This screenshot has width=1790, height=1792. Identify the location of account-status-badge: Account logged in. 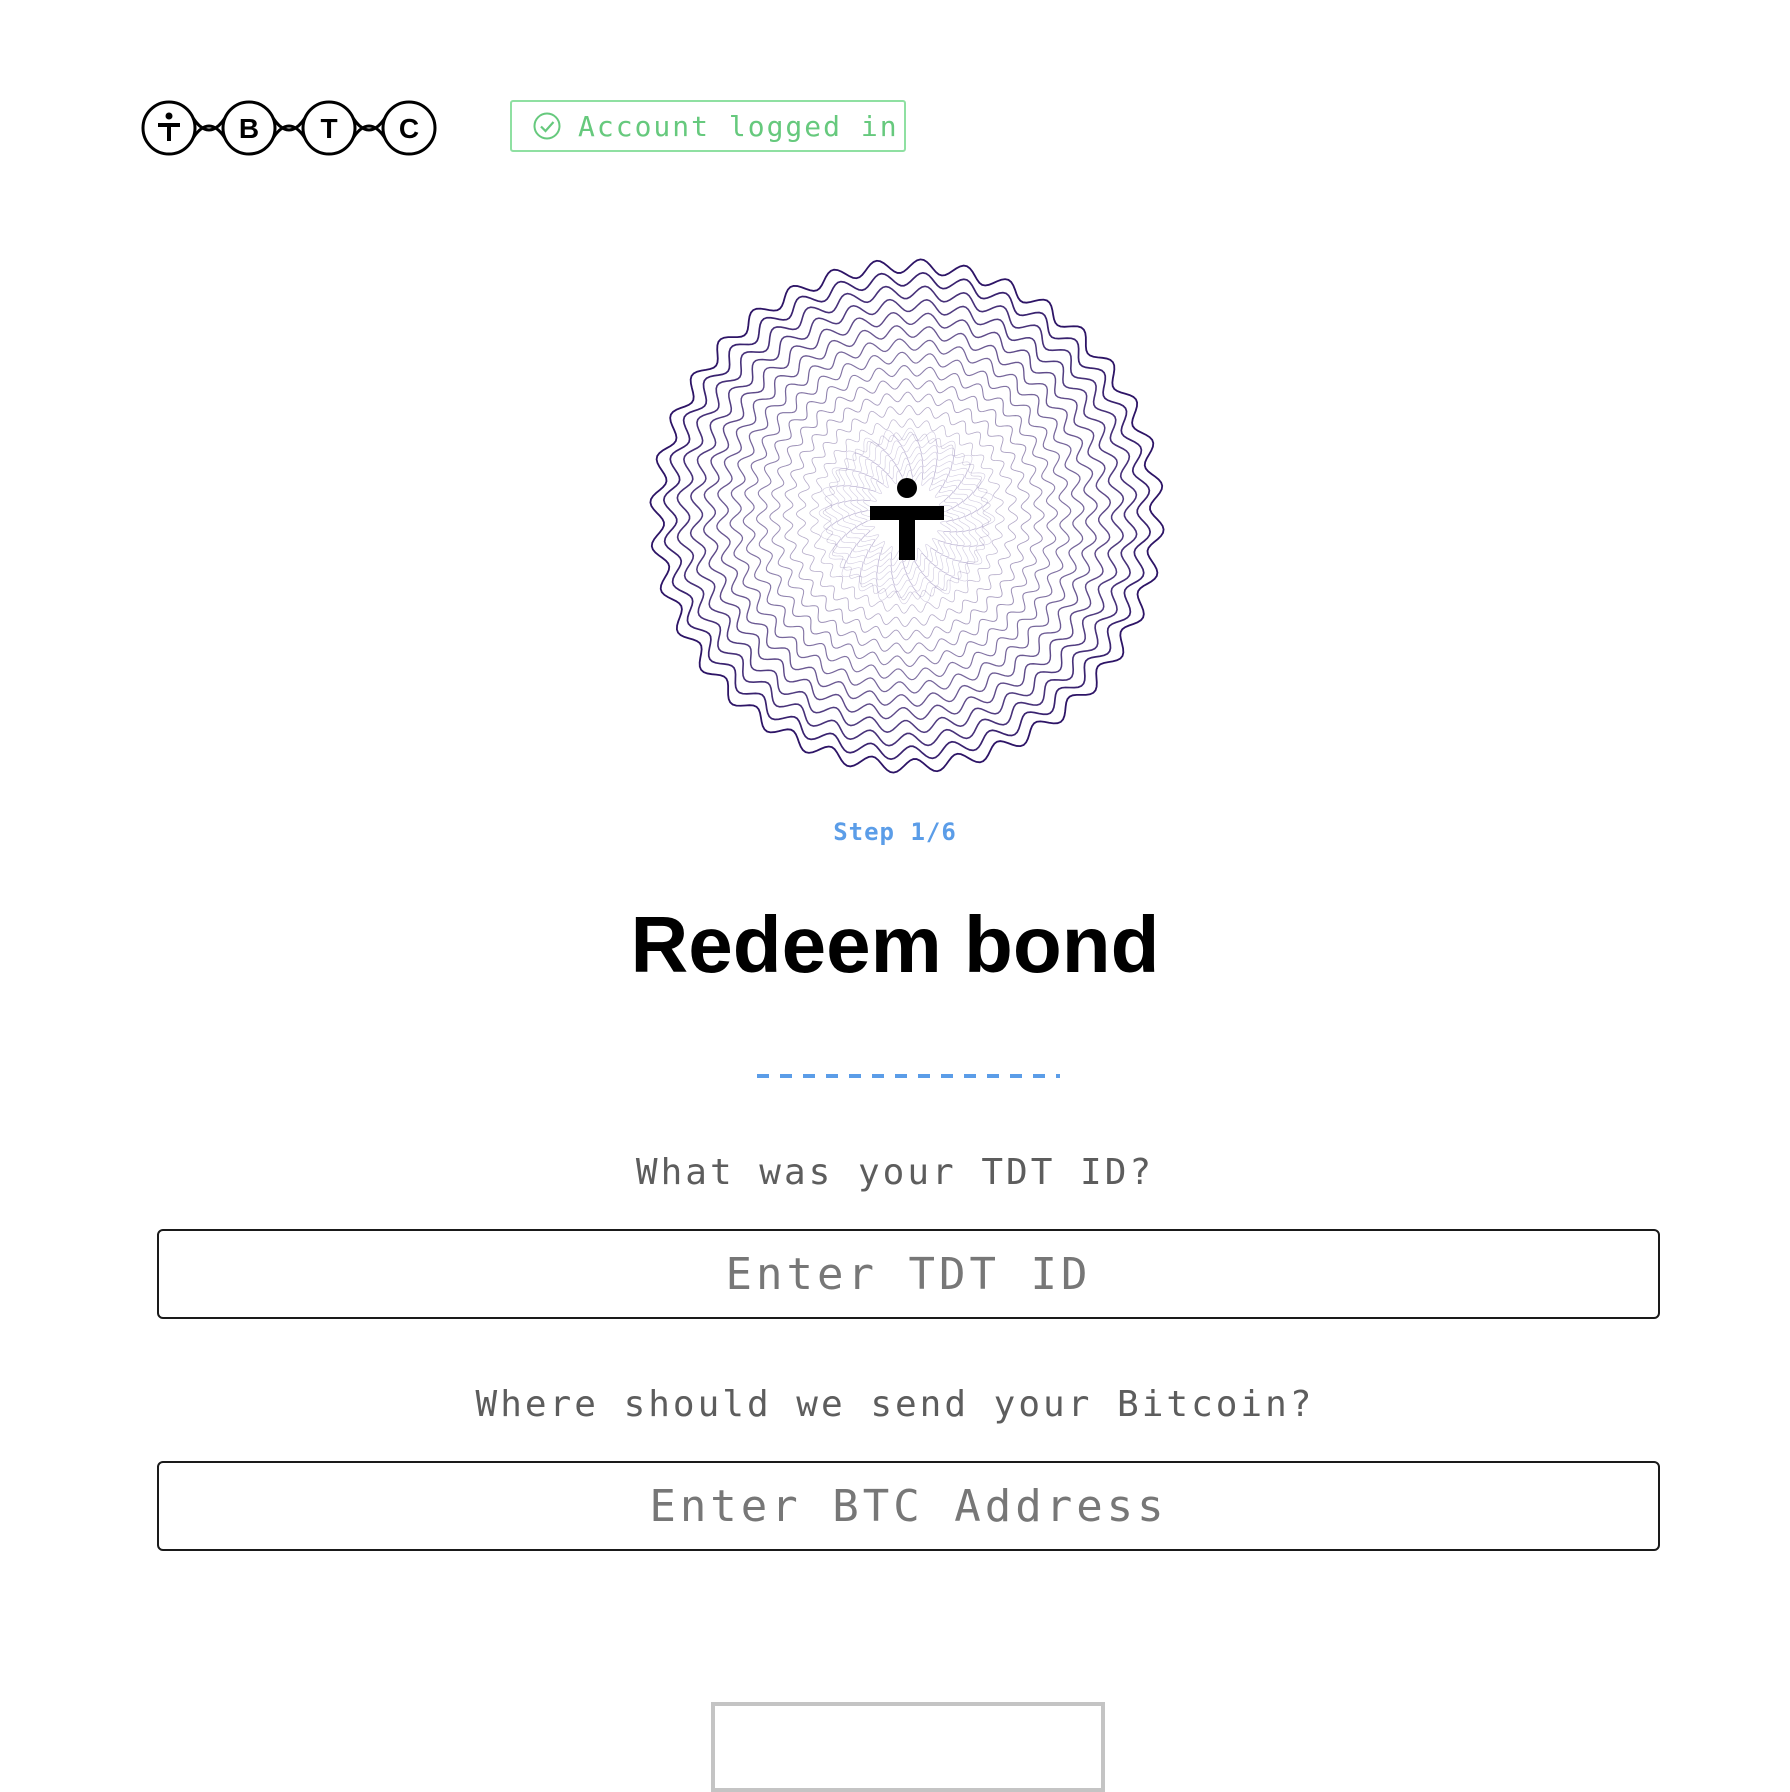
(708, 126).